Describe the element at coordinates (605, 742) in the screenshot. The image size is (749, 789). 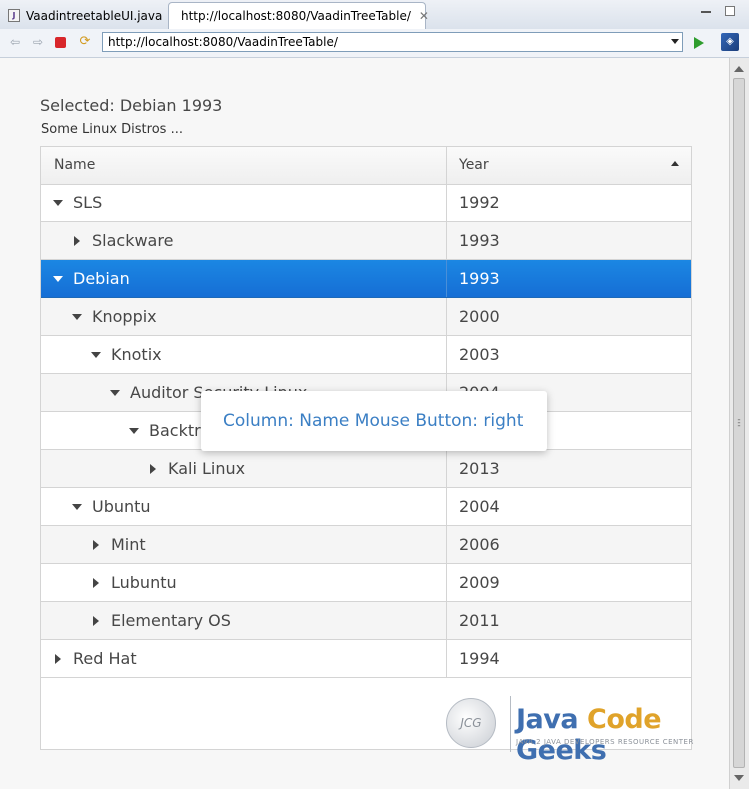
I see `logo-subtitle: JAVA 2 JAVA DEVELOPERS RESOURCE CENTER` at that location.